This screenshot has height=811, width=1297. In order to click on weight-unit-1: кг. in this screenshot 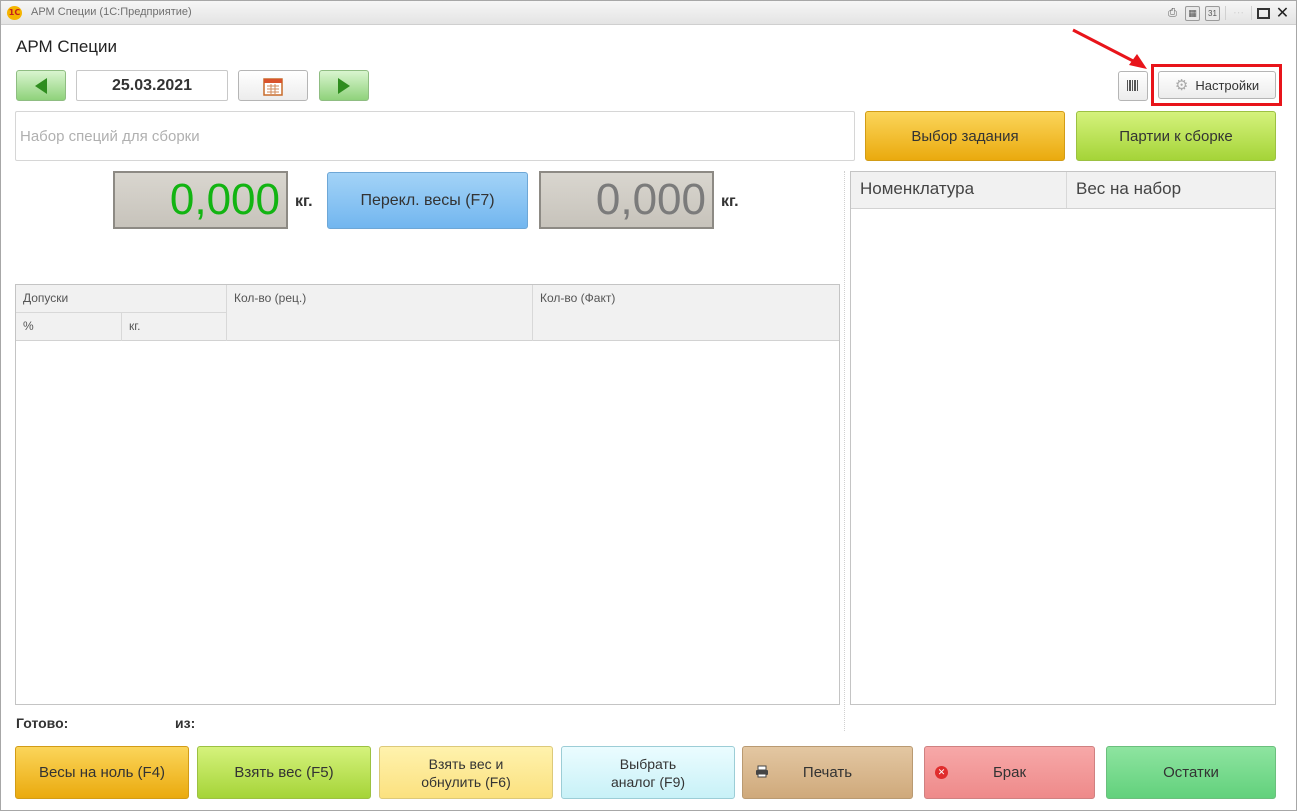, I will do `click(304, 201)`.